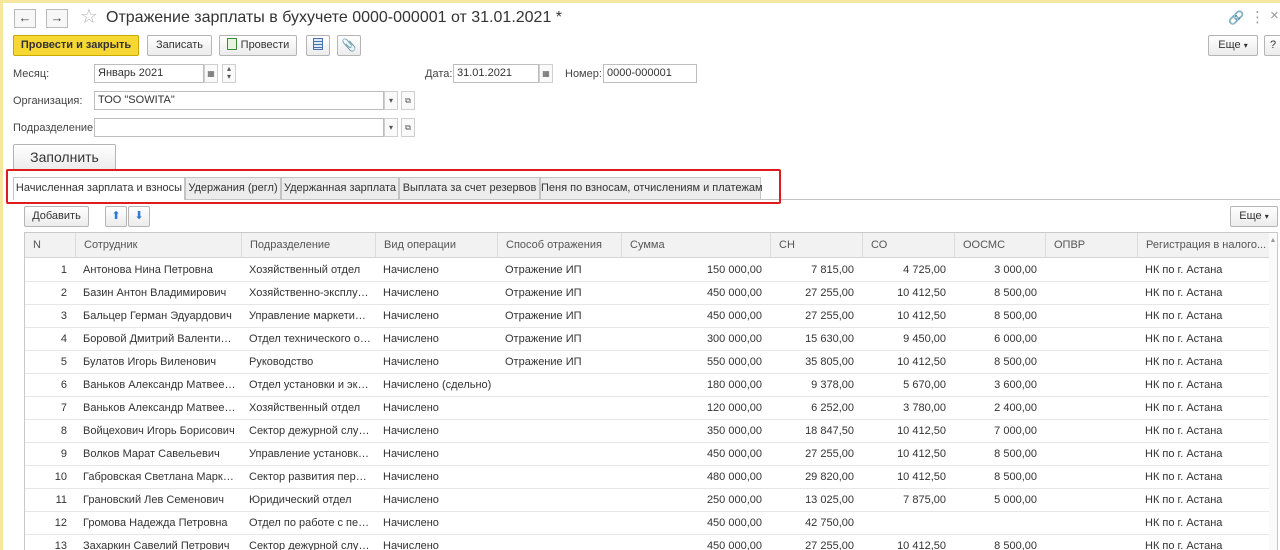 This screenshot has height=550, width=1280. I want to click on post-button: Провести, so click(258, 45).